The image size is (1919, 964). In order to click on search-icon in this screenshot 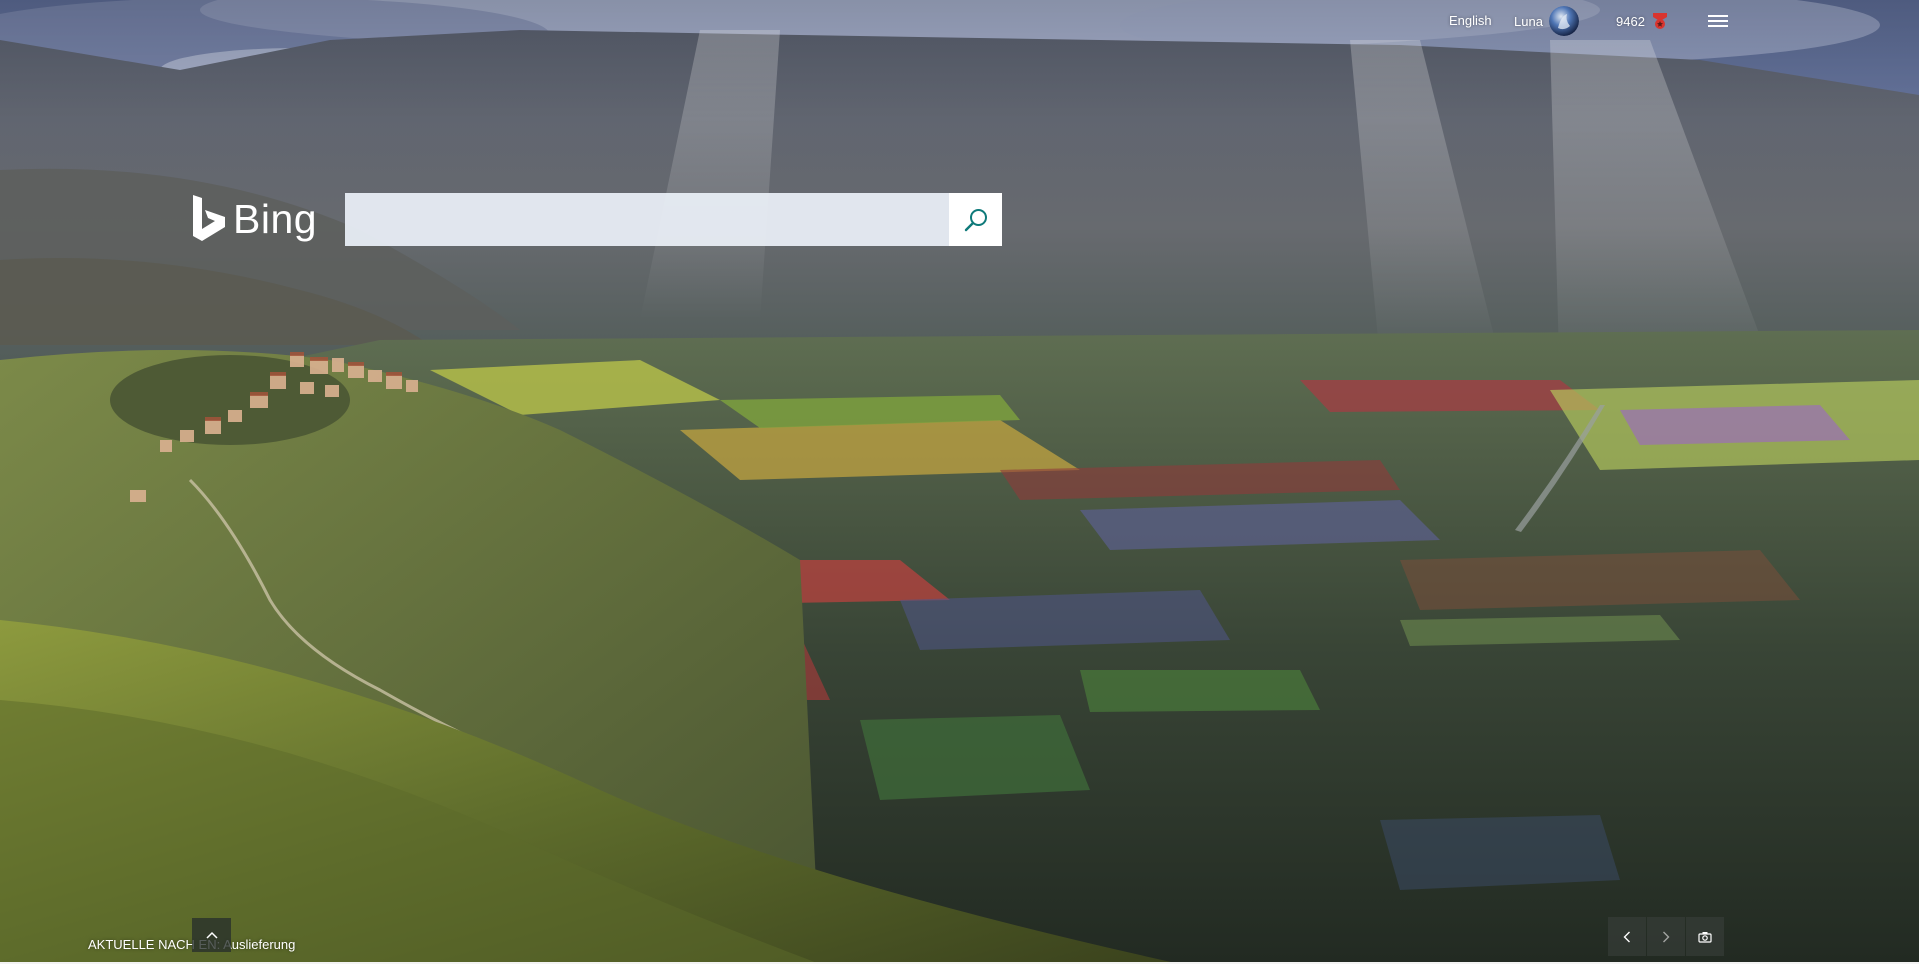, I will do `click(975, 219)`.